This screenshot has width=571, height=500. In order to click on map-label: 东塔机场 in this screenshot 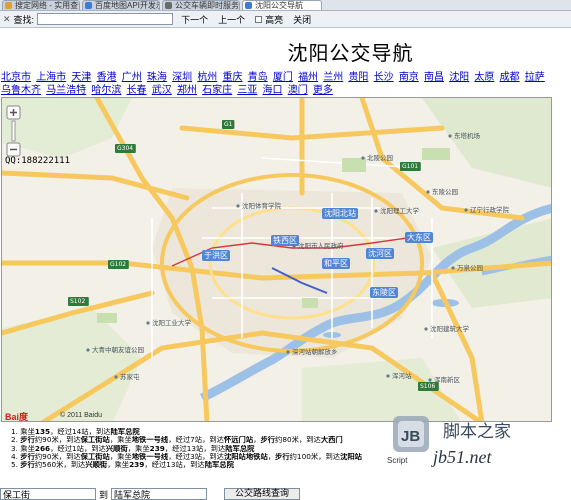, I will do `click(467, 135)`.